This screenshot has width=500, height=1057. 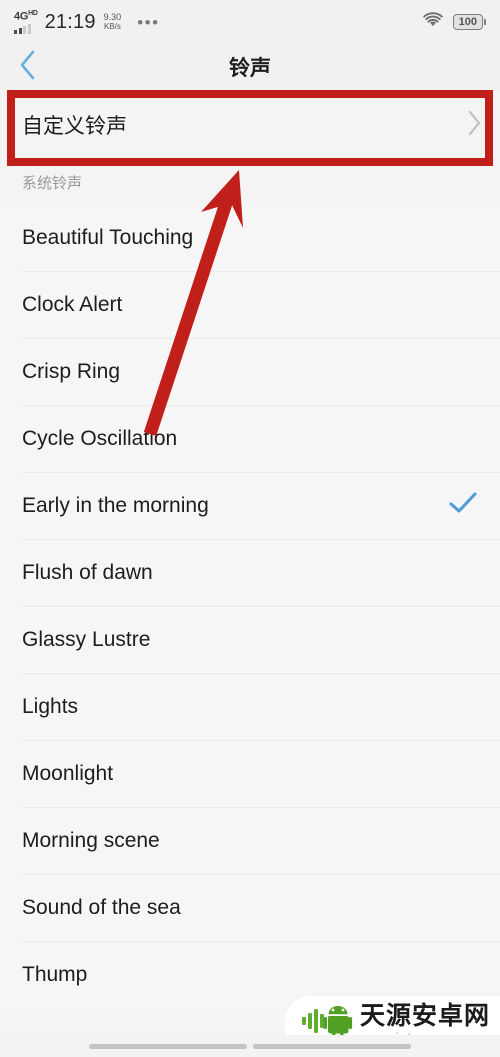 What do you see at coordinates (332, 1046) in the screenshot?
I see `nav-home-handle` at bounding box center [332, 1046].